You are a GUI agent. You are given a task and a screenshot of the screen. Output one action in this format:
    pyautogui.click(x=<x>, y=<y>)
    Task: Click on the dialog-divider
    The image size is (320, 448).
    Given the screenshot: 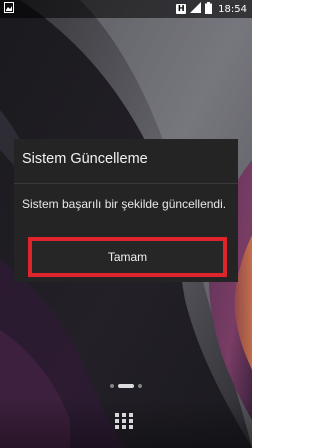 What is the action you would take?
    pyautogui.click(x=126, y=183)
    